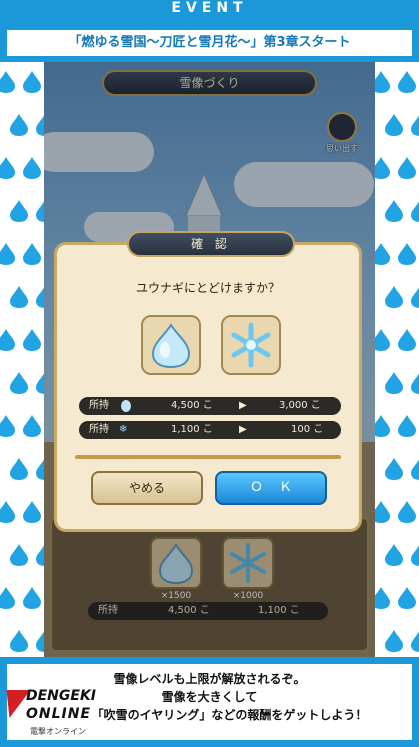 The height and width of the screenshot is (747, 419). I want to click on dengeki-logo: DENGEKI ONLINE 電撃オンライン, so click(61, 705).